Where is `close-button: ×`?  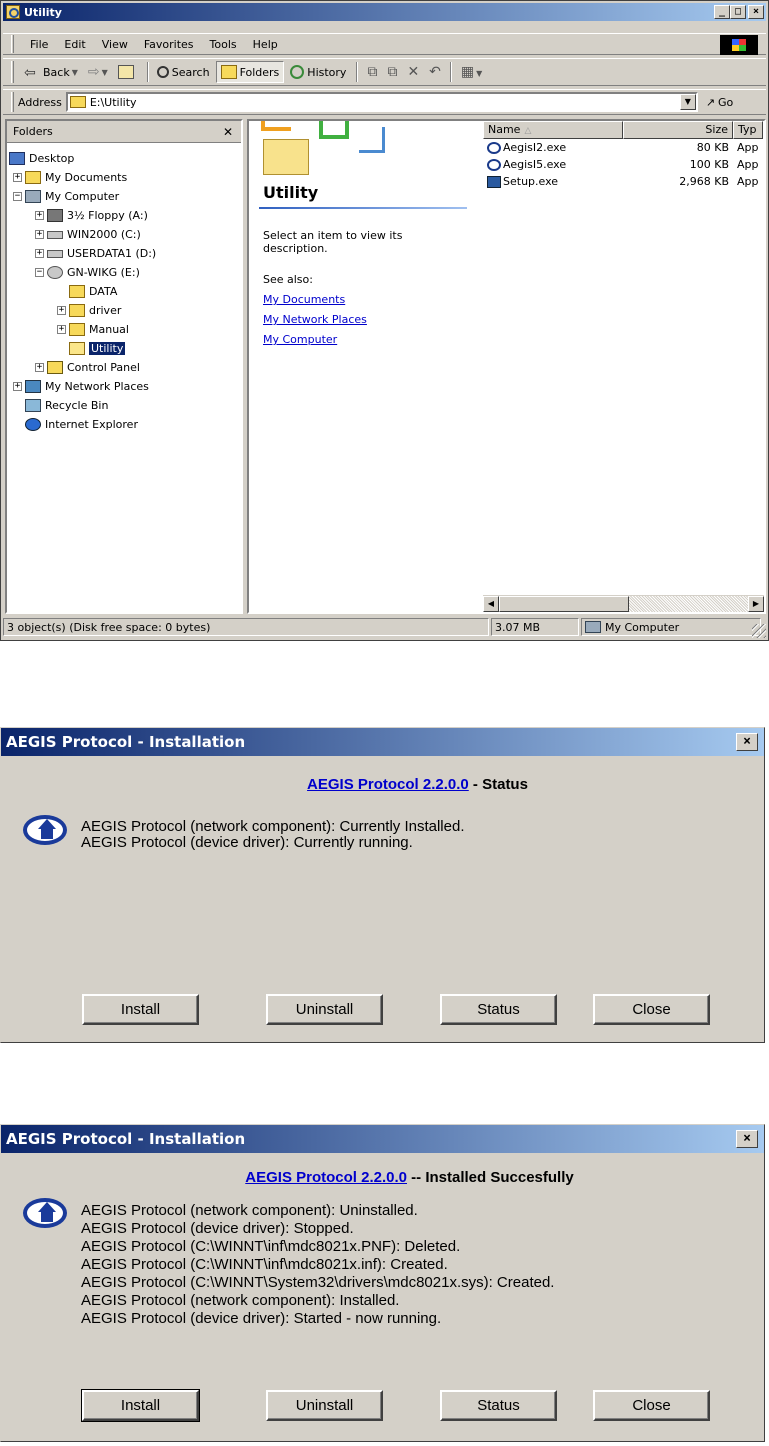 close-button: × is located at coordinates (756, 12).